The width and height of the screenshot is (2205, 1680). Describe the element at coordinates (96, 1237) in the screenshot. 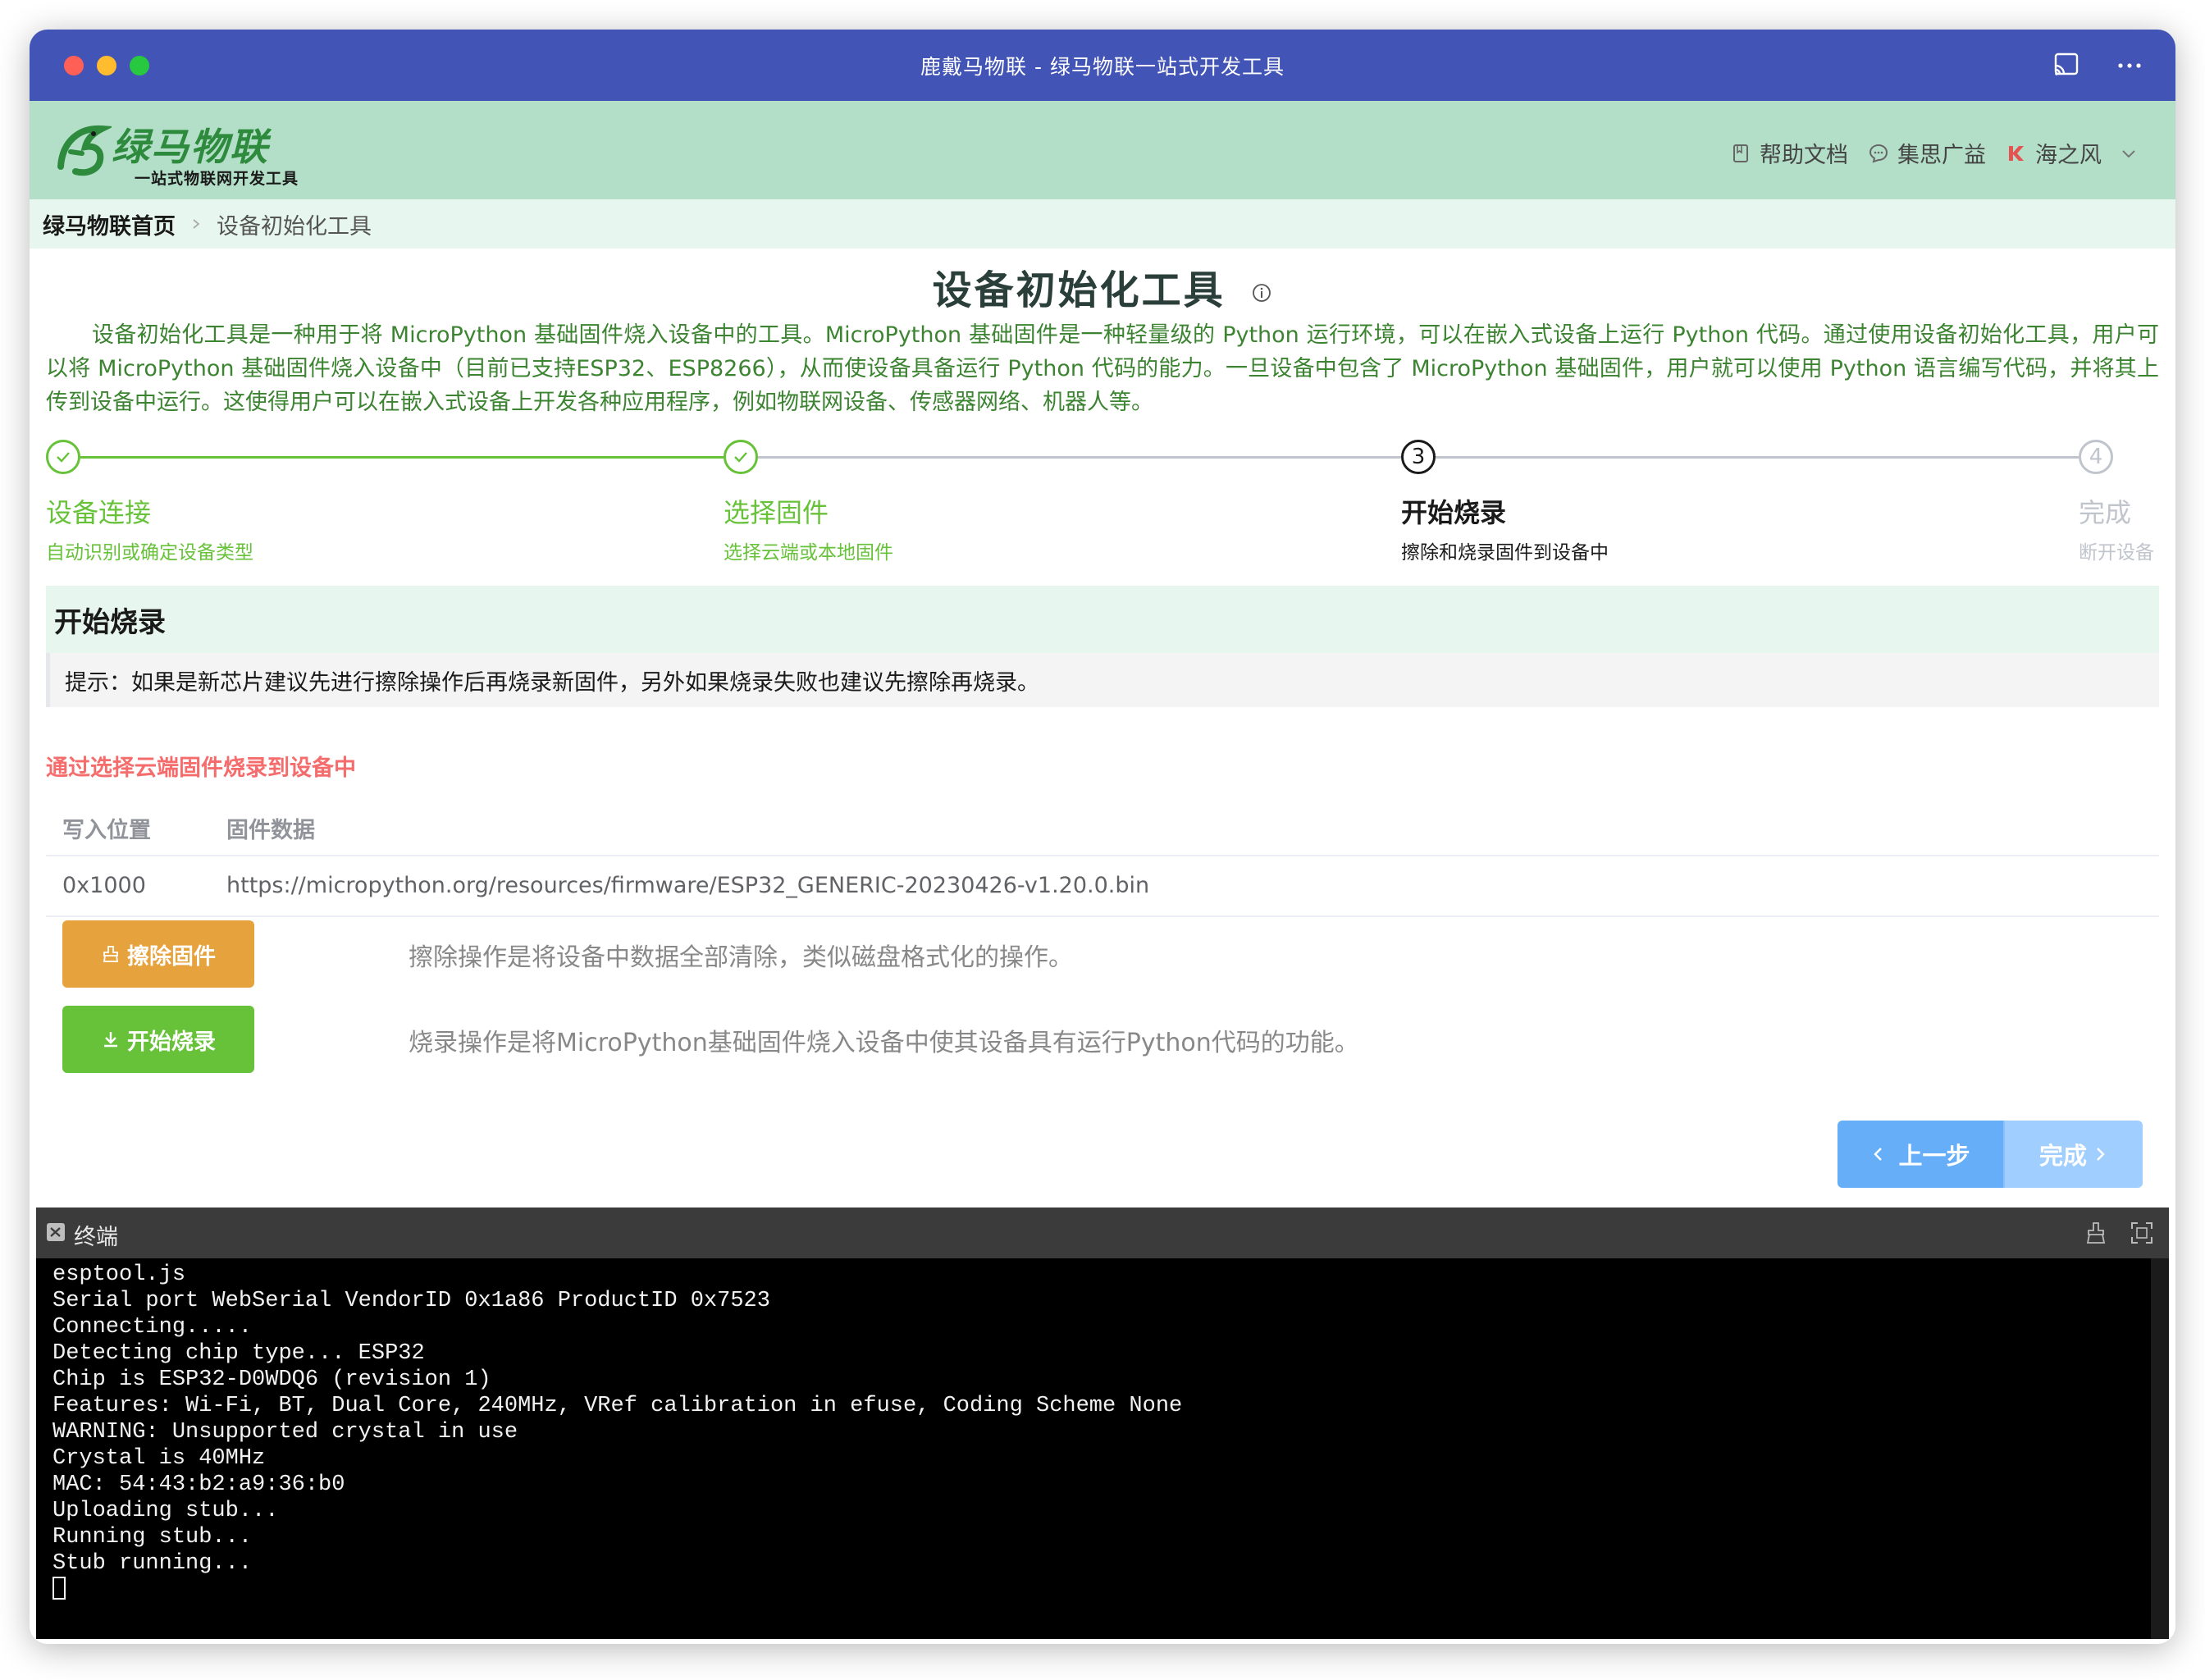

I see `terminal-title: 终端` at that location.